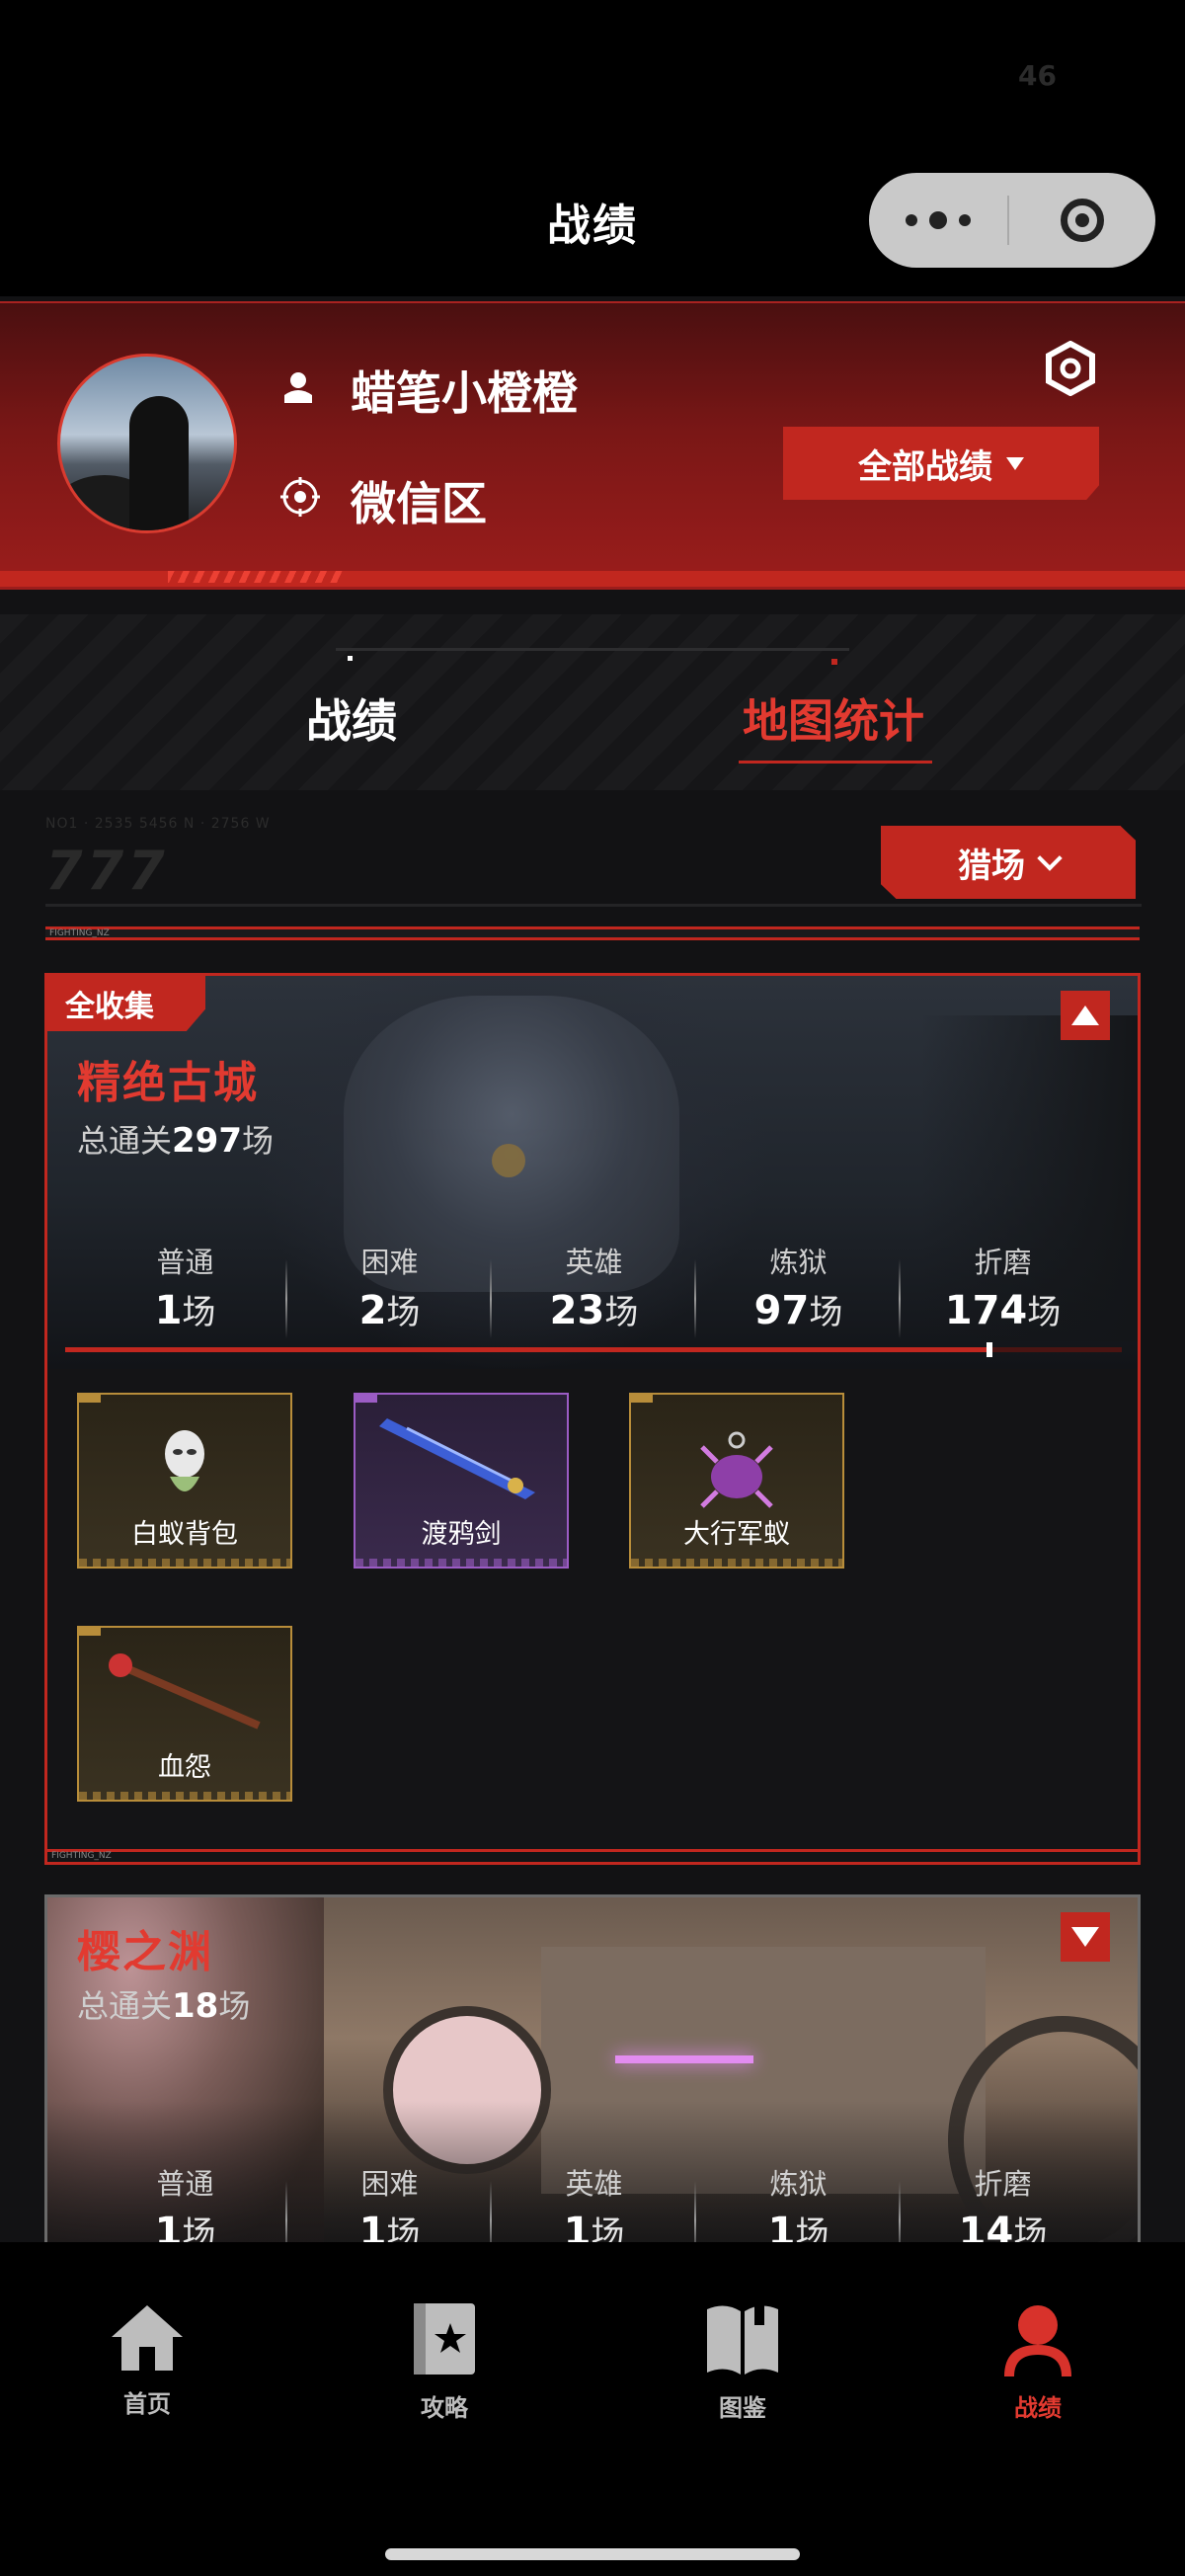  I want to click on map-total-clears: 总通关18场, so click(164, 2006).